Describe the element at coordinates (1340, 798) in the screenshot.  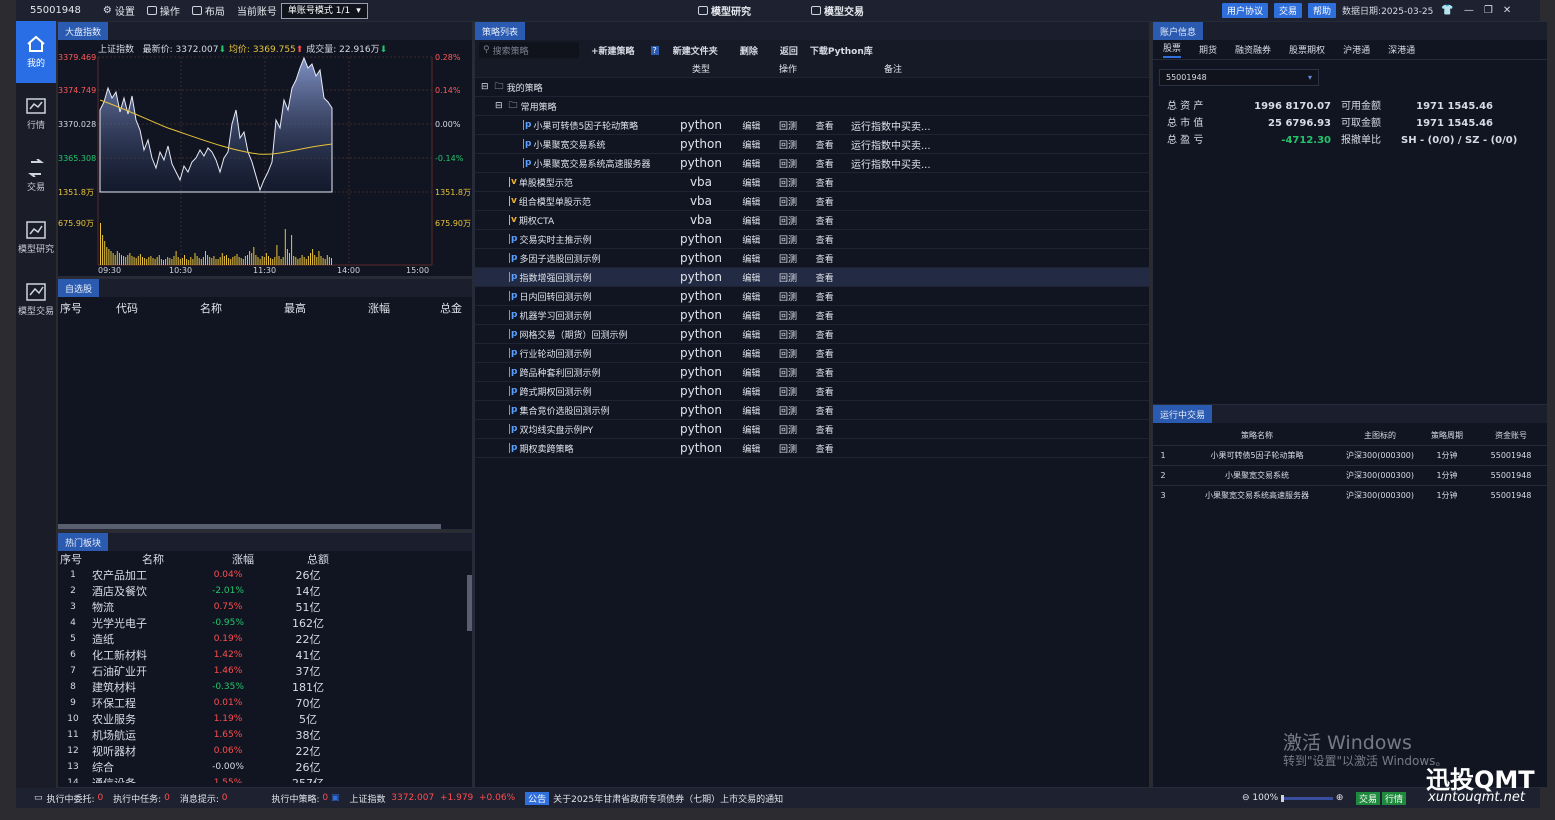
I see `zoom-in-icon: ⊕` at that location.